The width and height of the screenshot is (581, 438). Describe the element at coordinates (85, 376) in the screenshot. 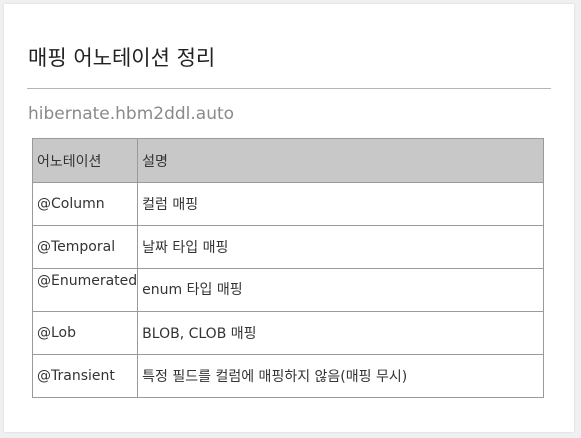

I see `annotation-cell: @Transient` at that location.